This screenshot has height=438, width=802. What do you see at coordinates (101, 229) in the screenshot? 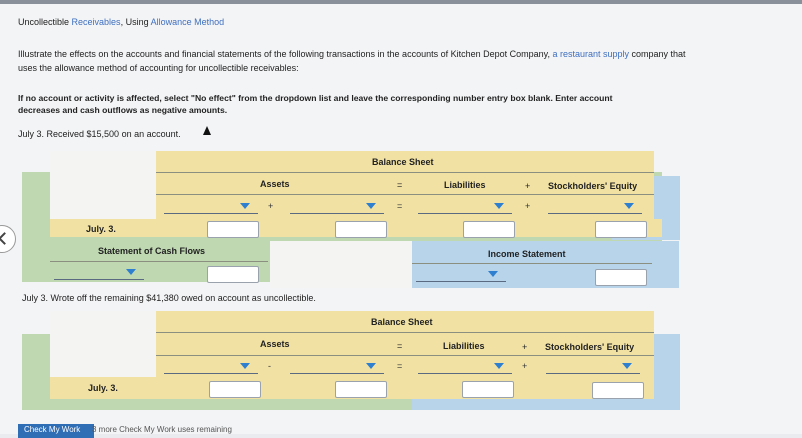
I see `date-label-1: July. 3.` at bounding box center [101, 229].